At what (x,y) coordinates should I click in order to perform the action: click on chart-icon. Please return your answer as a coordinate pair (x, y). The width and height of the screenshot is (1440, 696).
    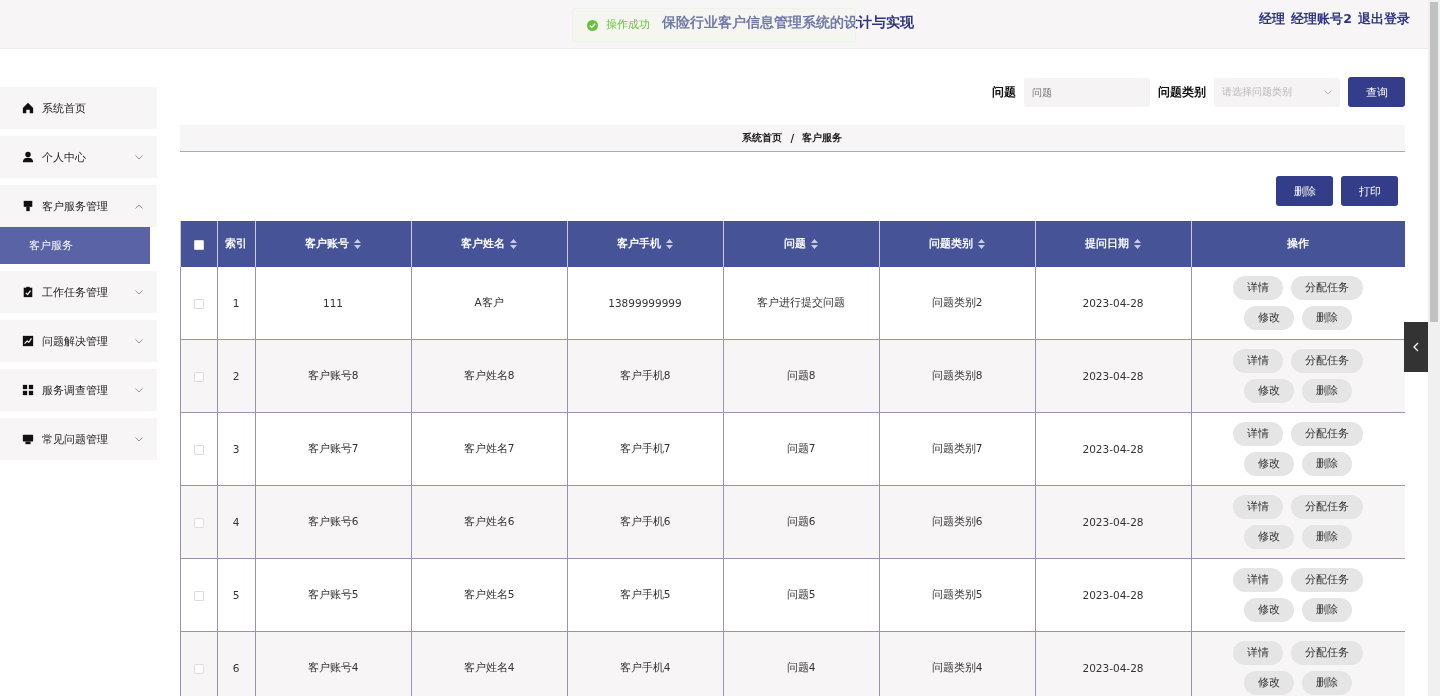
    Looking at the image, I should click on (28, 341).